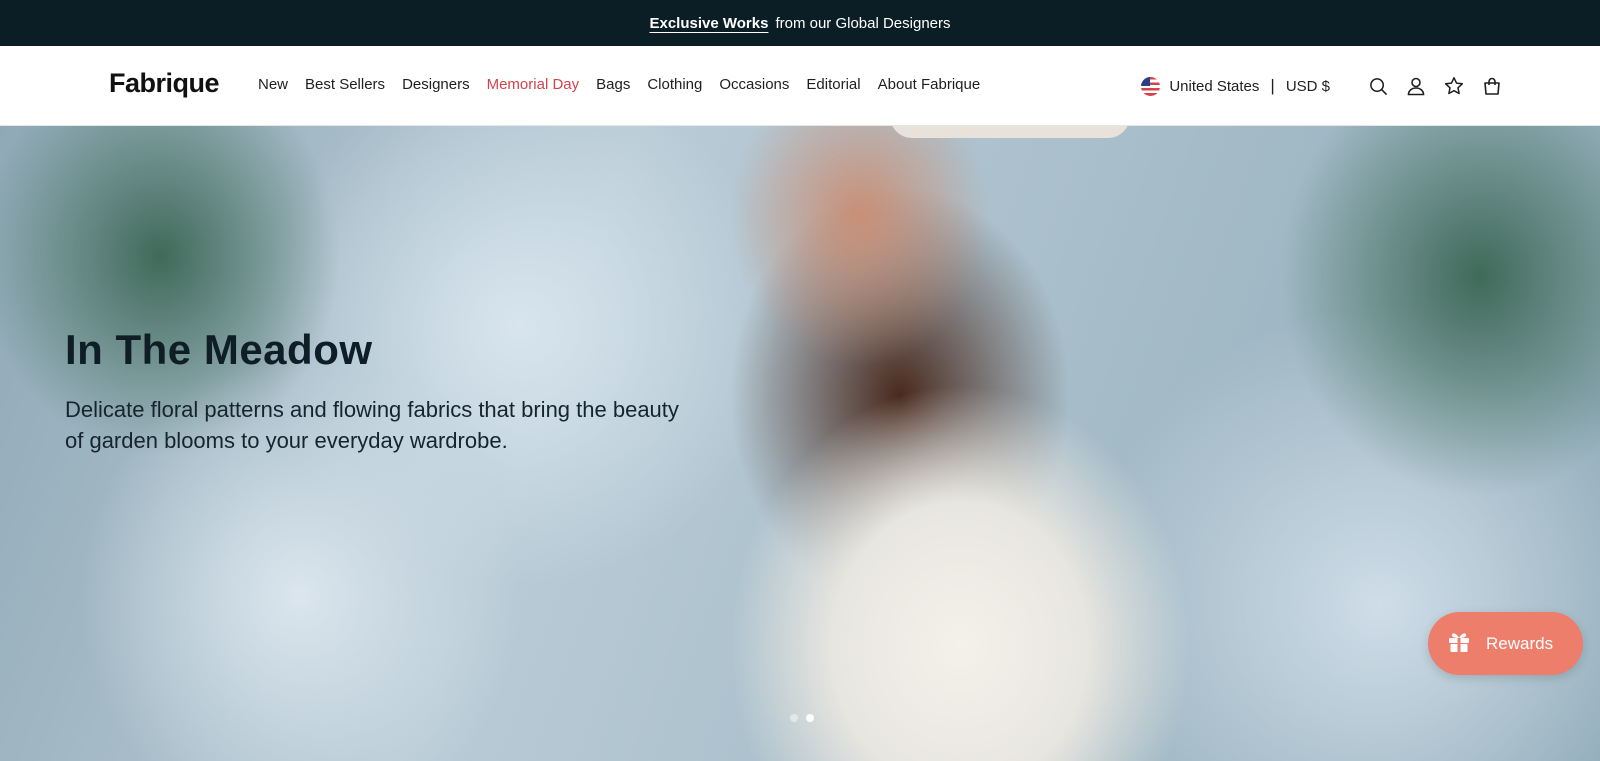 This screenshot has height=761, width=1600. Describe the element at coordinates (533, 84) in the screenshot. I see `nav-item-memorial-day: Memorial Day` at that location.